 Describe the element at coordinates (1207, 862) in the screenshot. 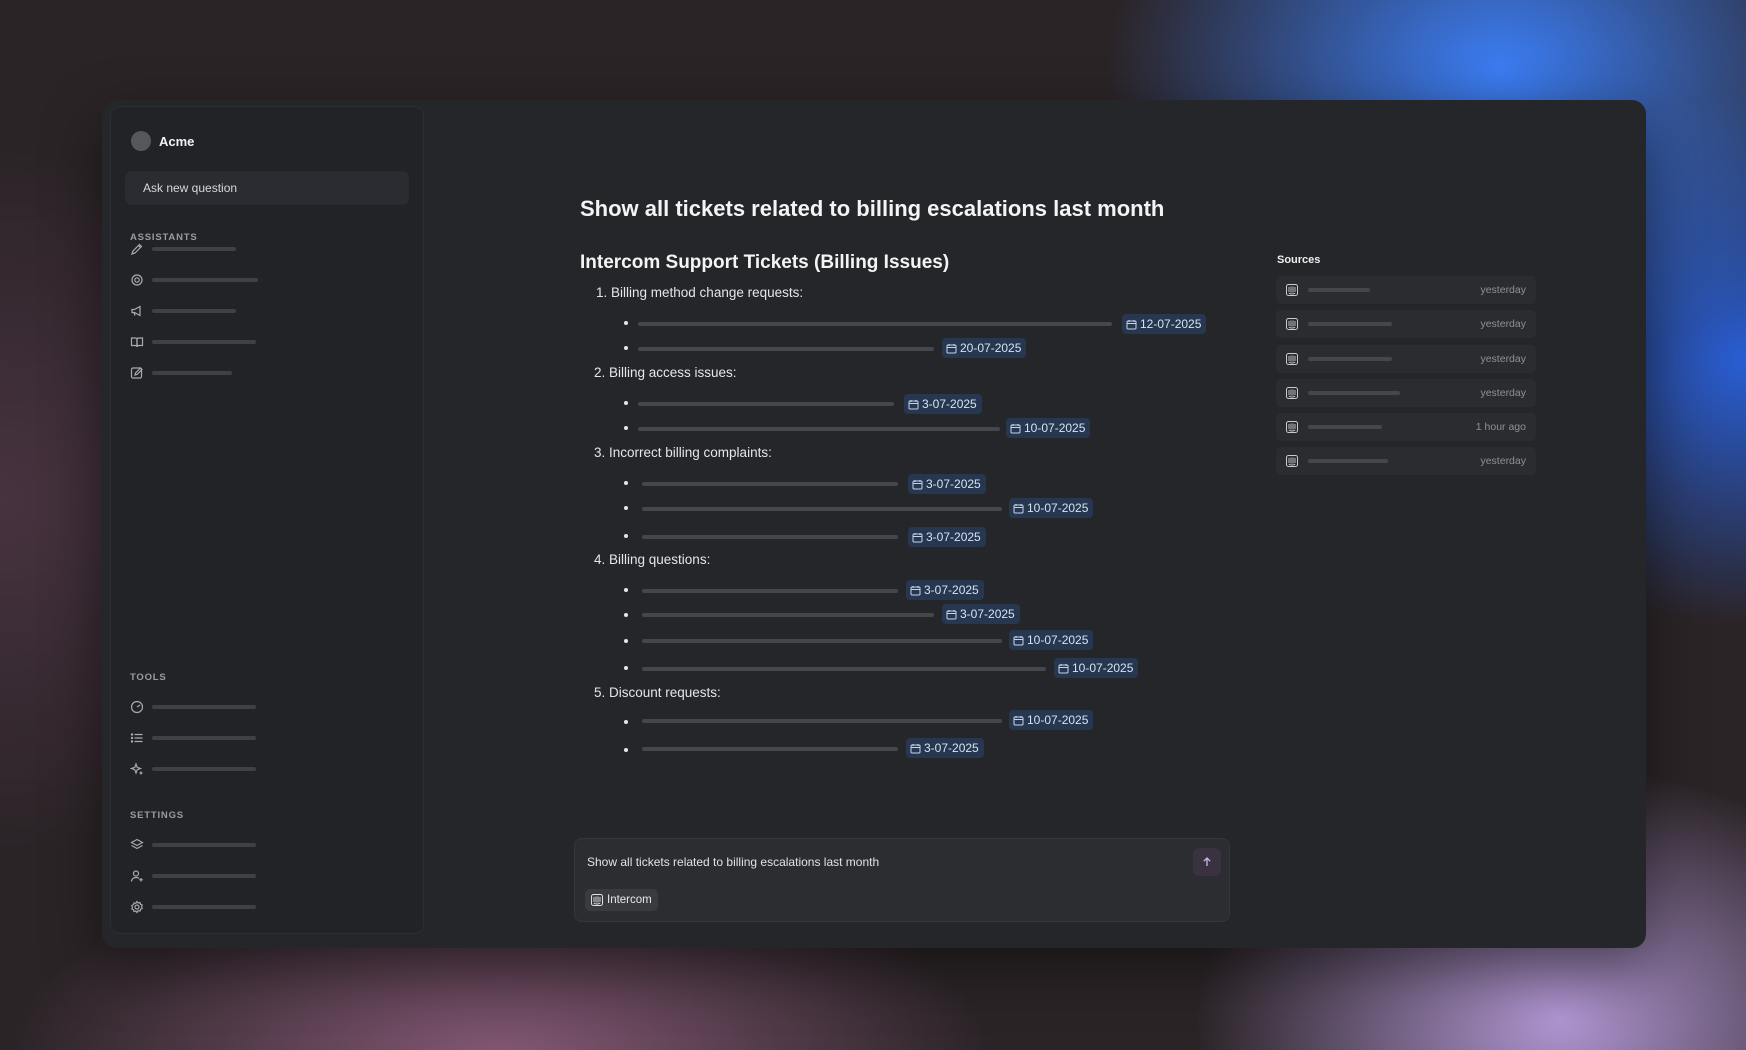

I see `send-button` at that location.